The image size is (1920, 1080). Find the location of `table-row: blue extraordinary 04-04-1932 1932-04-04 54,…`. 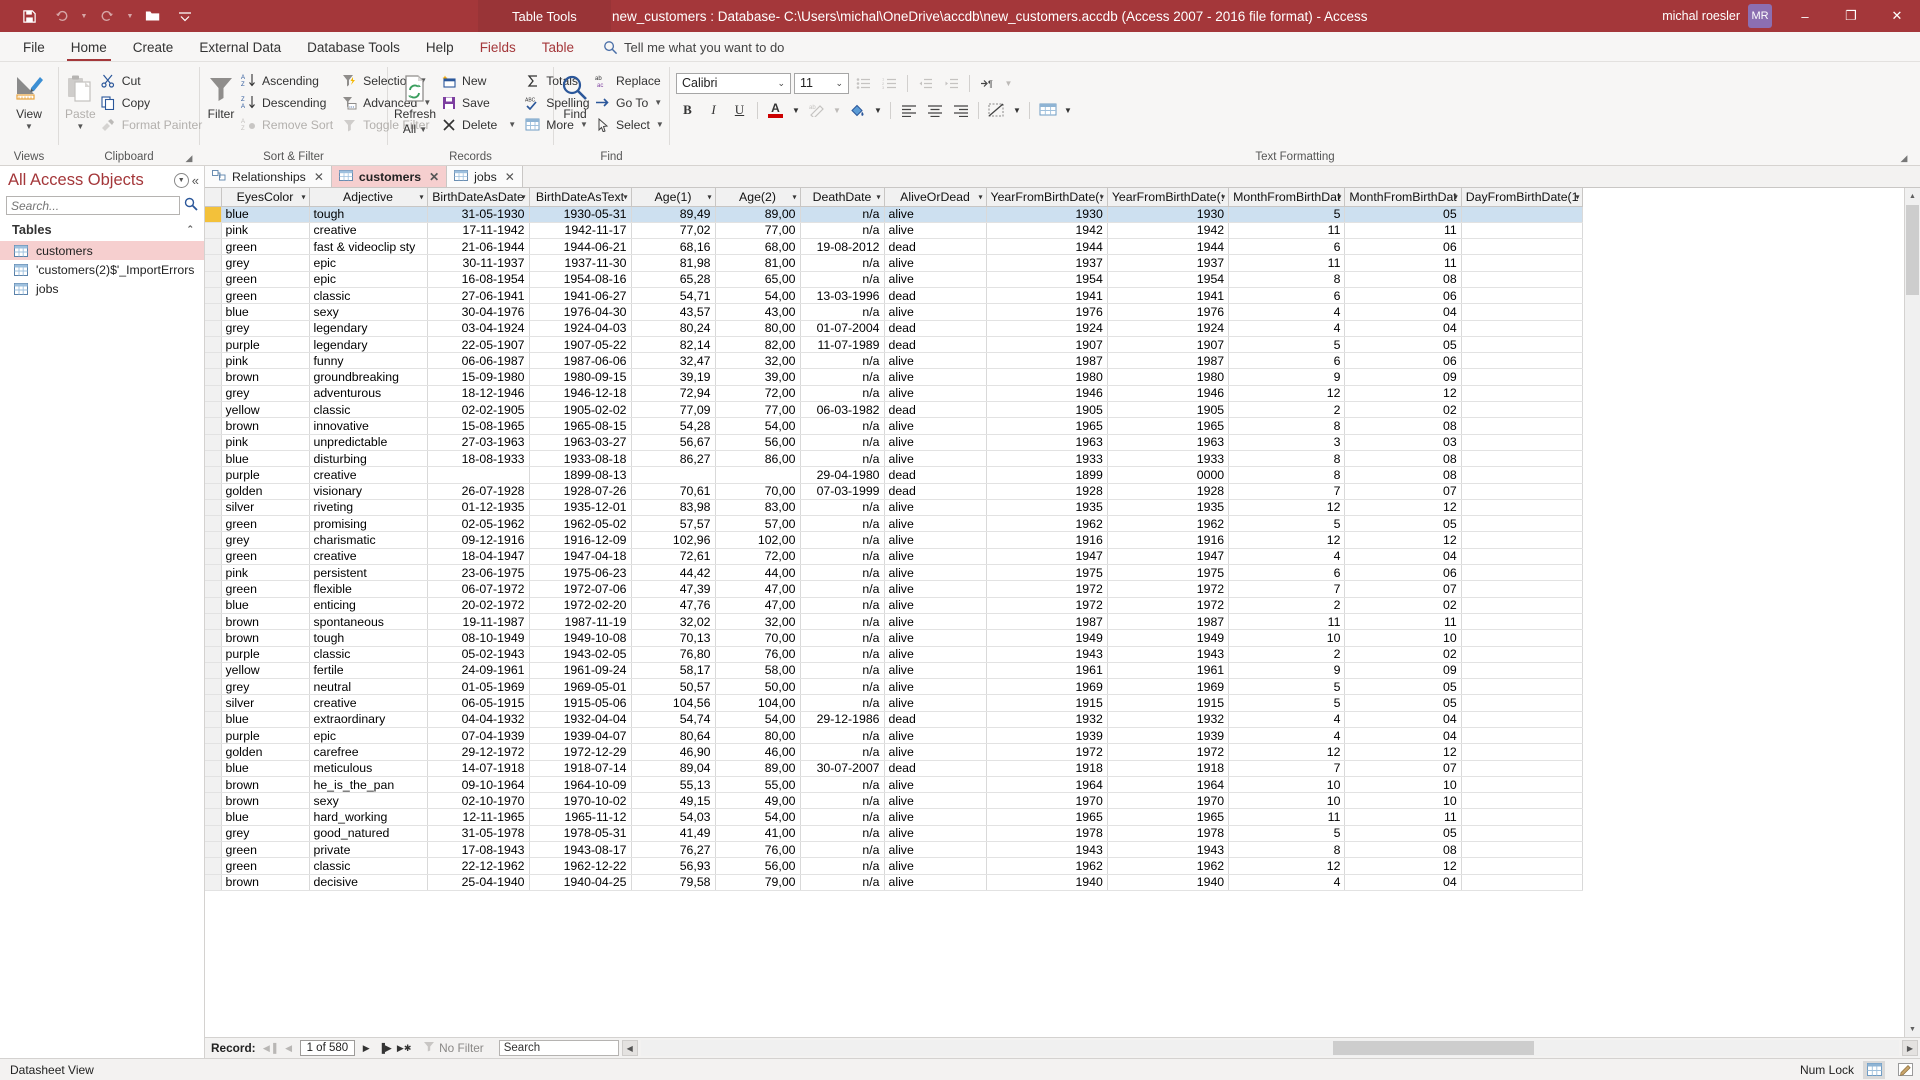

table-row: blue extraordinary 04-04-1932 1932-04-04 54,… is located at coordinates (894, 720).